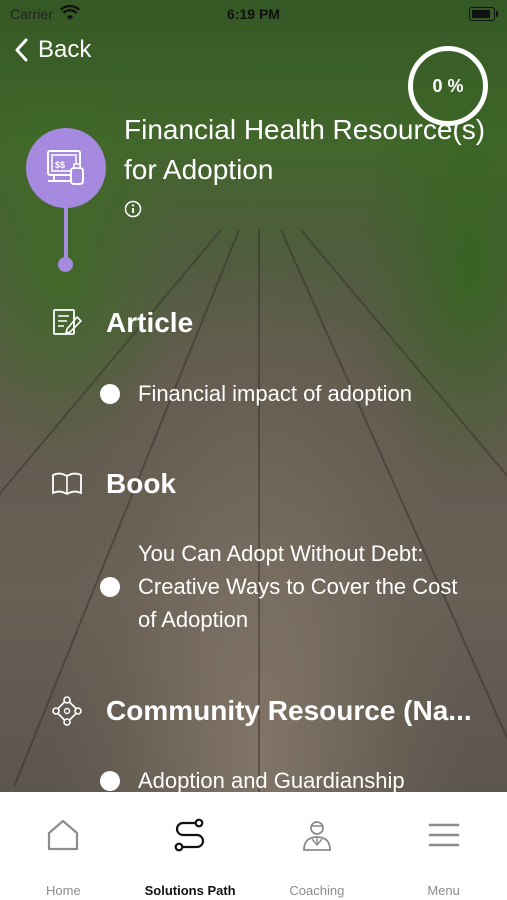  I want to click on tab-solutions-path: Solutions Path, so click(190, 846).